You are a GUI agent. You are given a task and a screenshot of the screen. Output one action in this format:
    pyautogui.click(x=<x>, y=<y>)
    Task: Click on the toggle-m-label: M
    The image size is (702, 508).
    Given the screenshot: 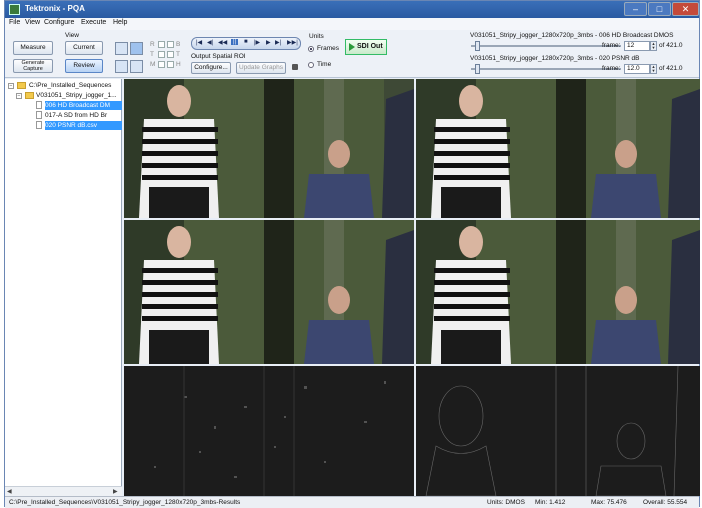 What is the action you would take?
    pyautogui.click(x=153, y=64)
    